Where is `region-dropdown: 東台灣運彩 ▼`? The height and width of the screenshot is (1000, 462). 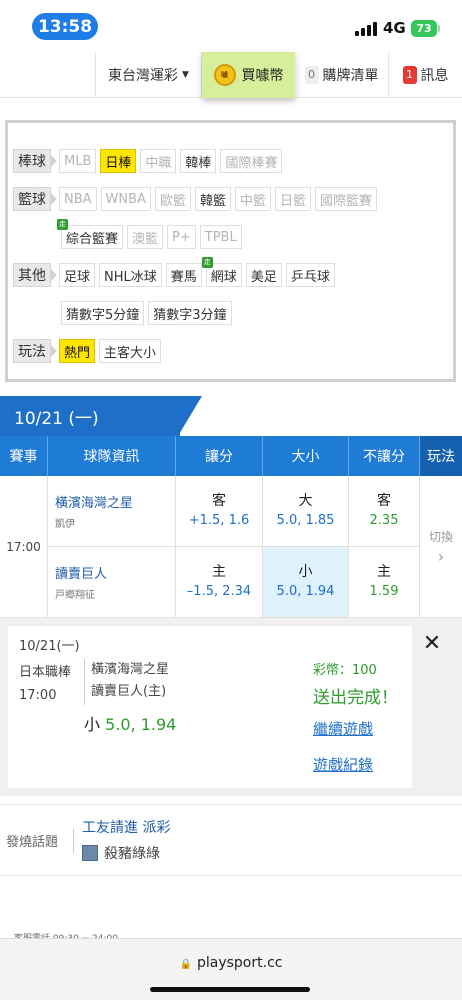 region-dropdown: 東台灣運彩 ▼ is located at coordinates (148, 75).